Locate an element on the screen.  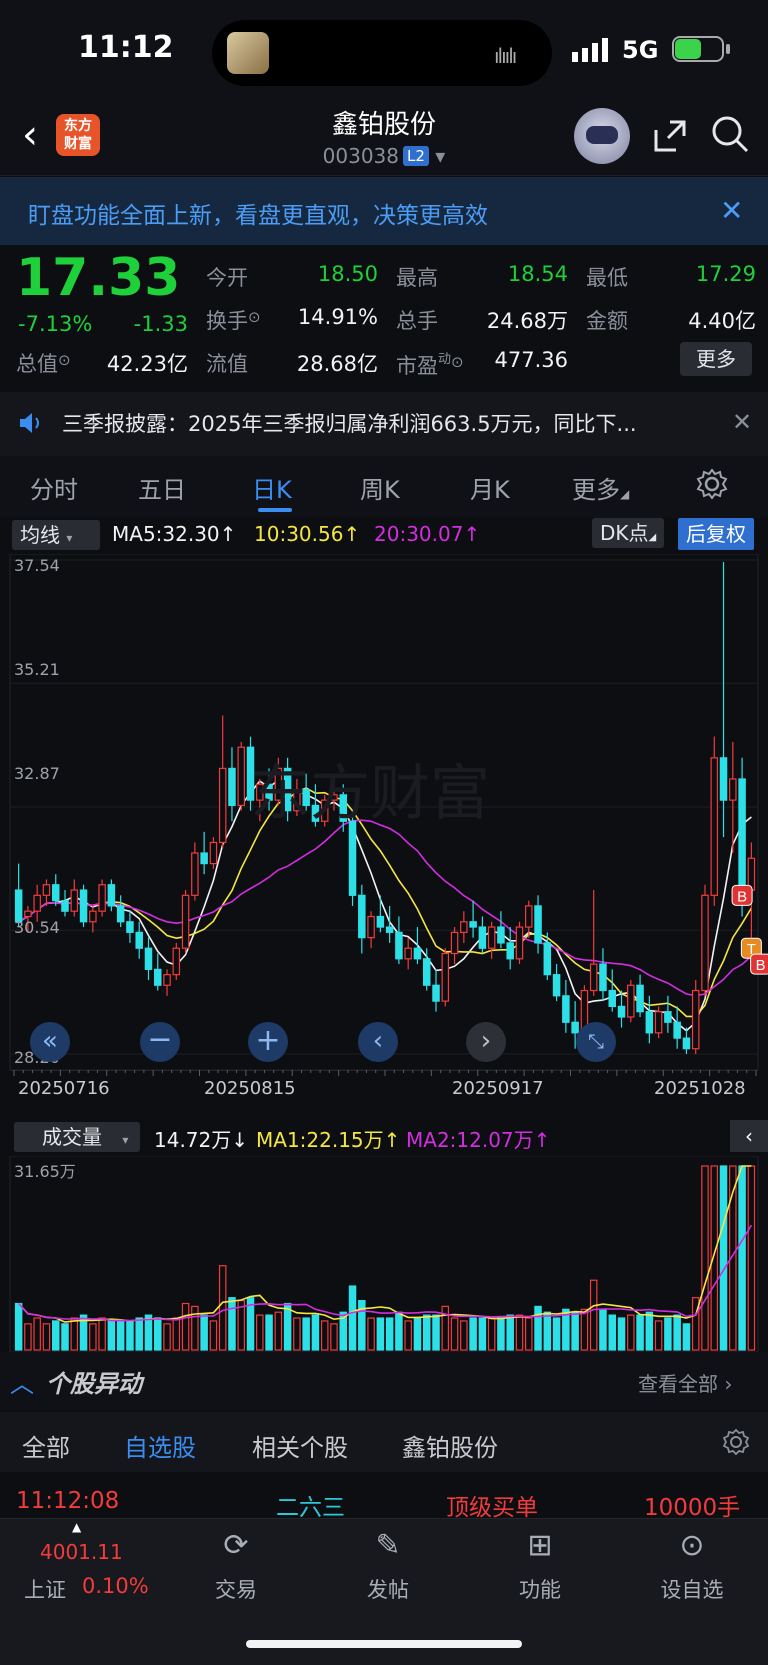
low-label: 最低 is located at coordinates (607, 278).